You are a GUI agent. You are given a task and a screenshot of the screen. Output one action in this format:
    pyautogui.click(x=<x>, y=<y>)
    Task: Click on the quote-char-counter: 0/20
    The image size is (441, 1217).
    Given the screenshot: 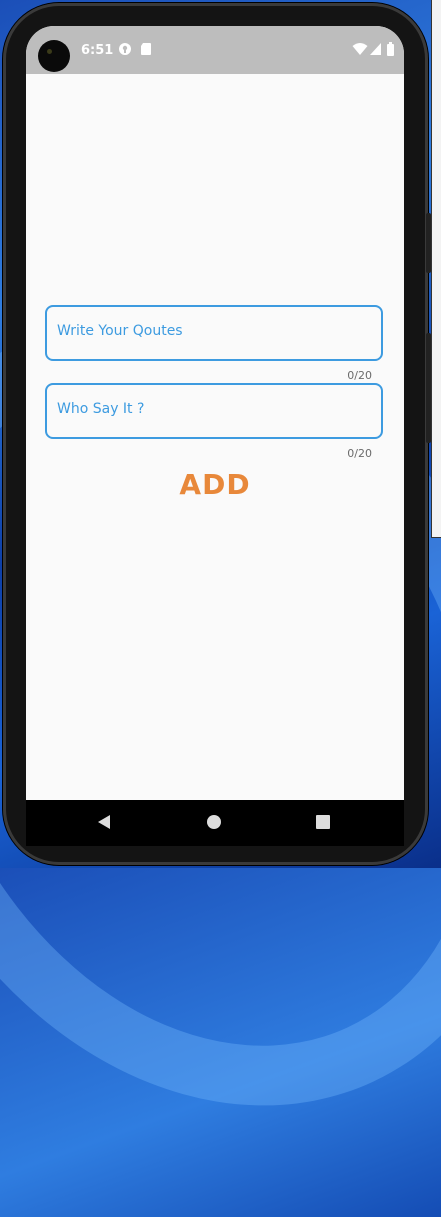 What is the action you would take?
    pyautogui.click(x=359, y=375)
    